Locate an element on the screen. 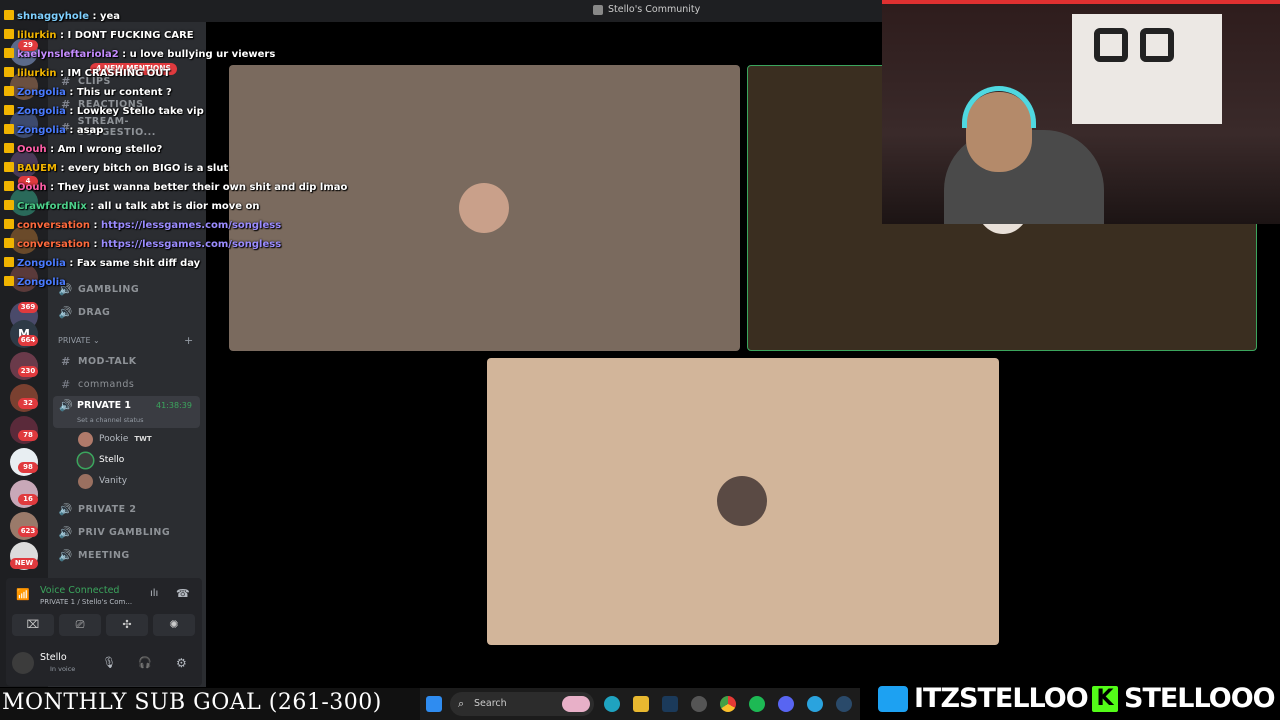 This screenshot has height=720, width=1280. chat-message: Zongolia : This ur content ? is located at coordinates (88, 93).